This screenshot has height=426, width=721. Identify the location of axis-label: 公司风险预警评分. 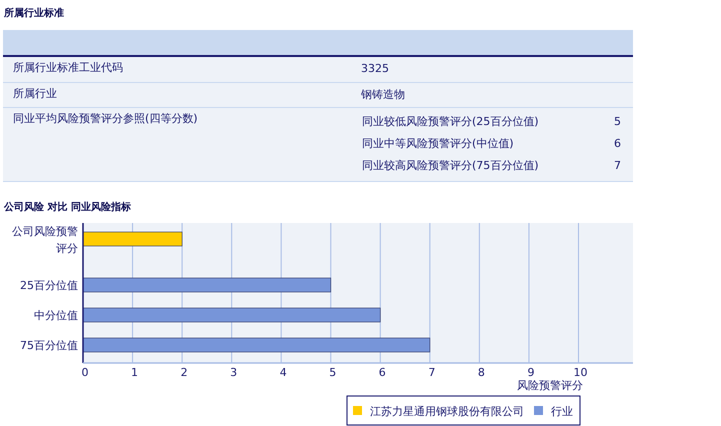
(45, 240).